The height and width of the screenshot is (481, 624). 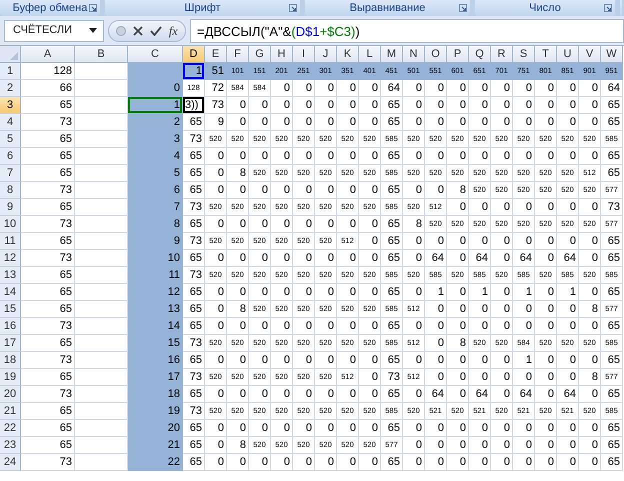 What do you see at coordinates (101, 54) in the screenshot?
I see `column-header: B` at bounding box center [101, 54].